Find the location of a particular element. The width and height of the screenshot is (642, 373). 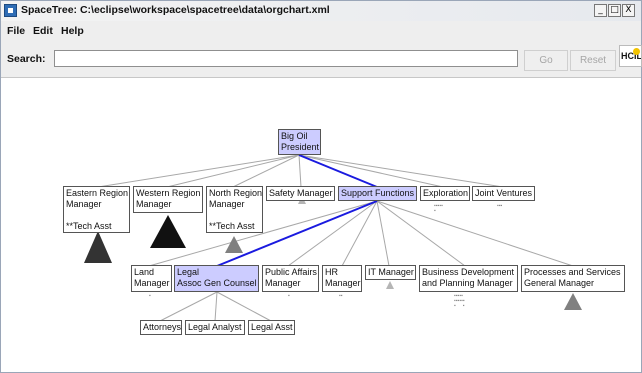

search-bar: Search: Go Reset is located at coordinates (321, 59).